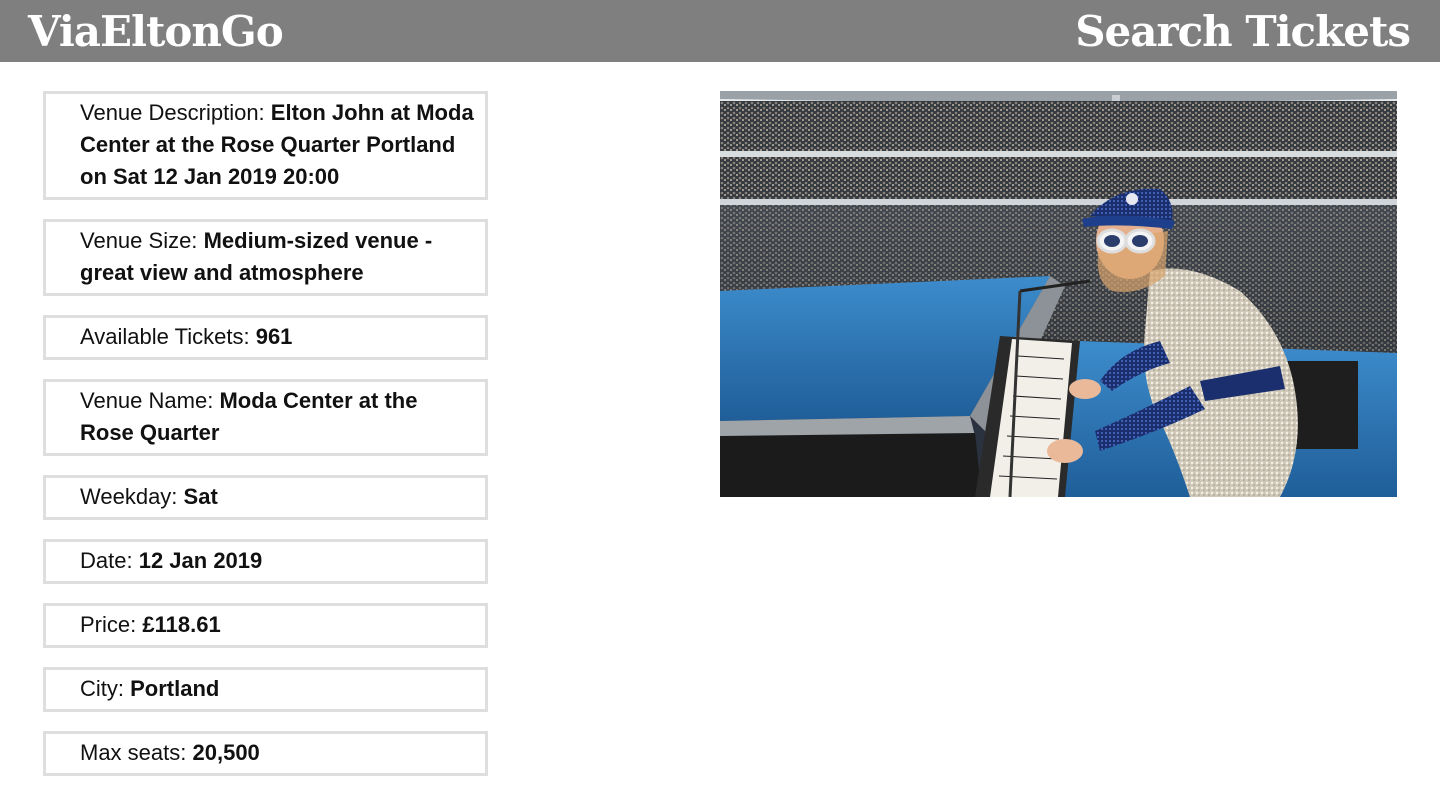 Image resolution: width=1440 pixels, height=795 pixels. What do you see at coordinates (265, 561) in the screenshot?
I see `detail-date: Date: 12 Jan 2019` at bounding box center [265, 561].